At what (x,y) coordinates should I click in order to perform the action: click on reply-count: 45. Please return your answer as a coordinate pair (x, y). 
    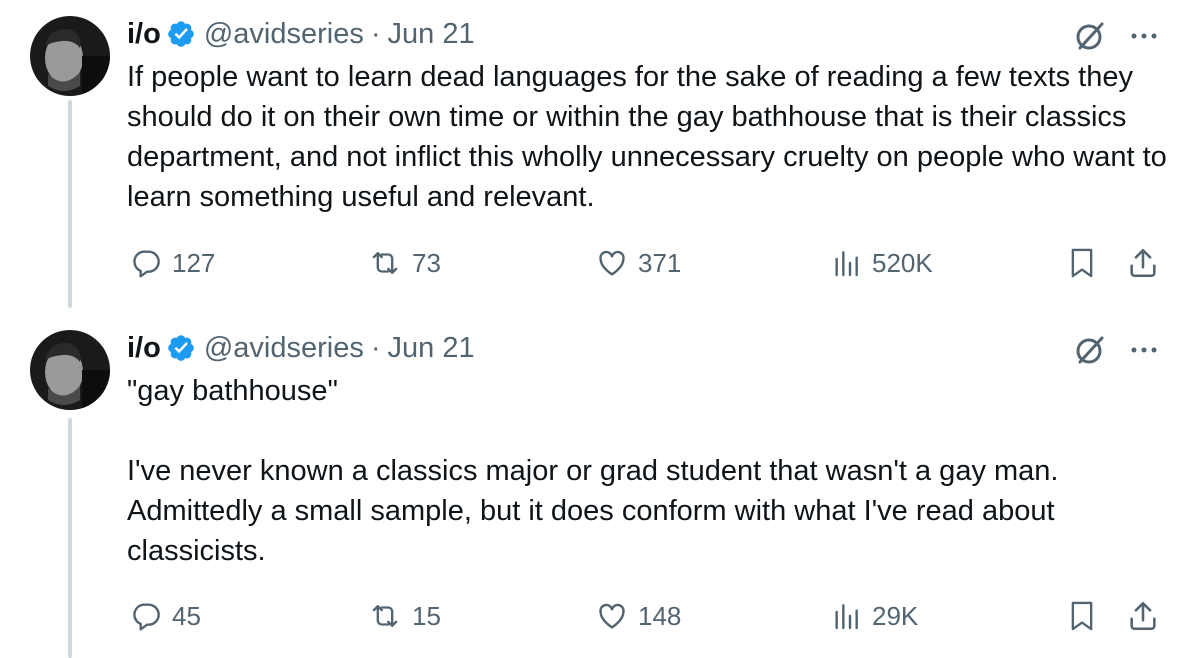
    Looking at the image, I should click on (186, 615).